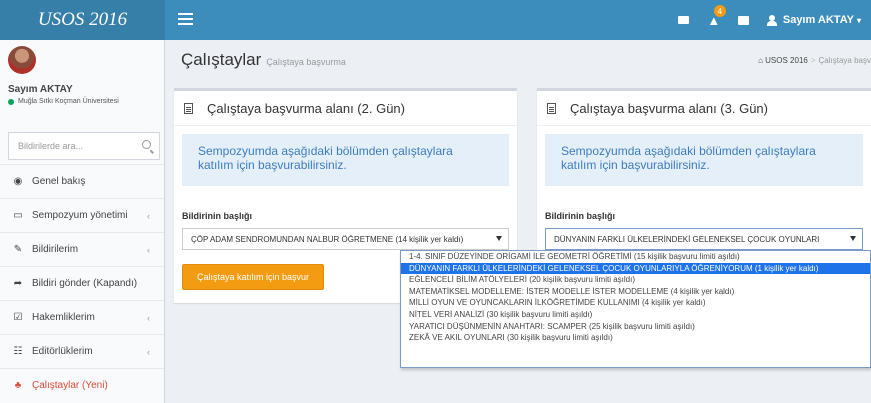  I want to click on sidebar-item-label: Bildiri gönder (Kapandı), so click(85, 283).